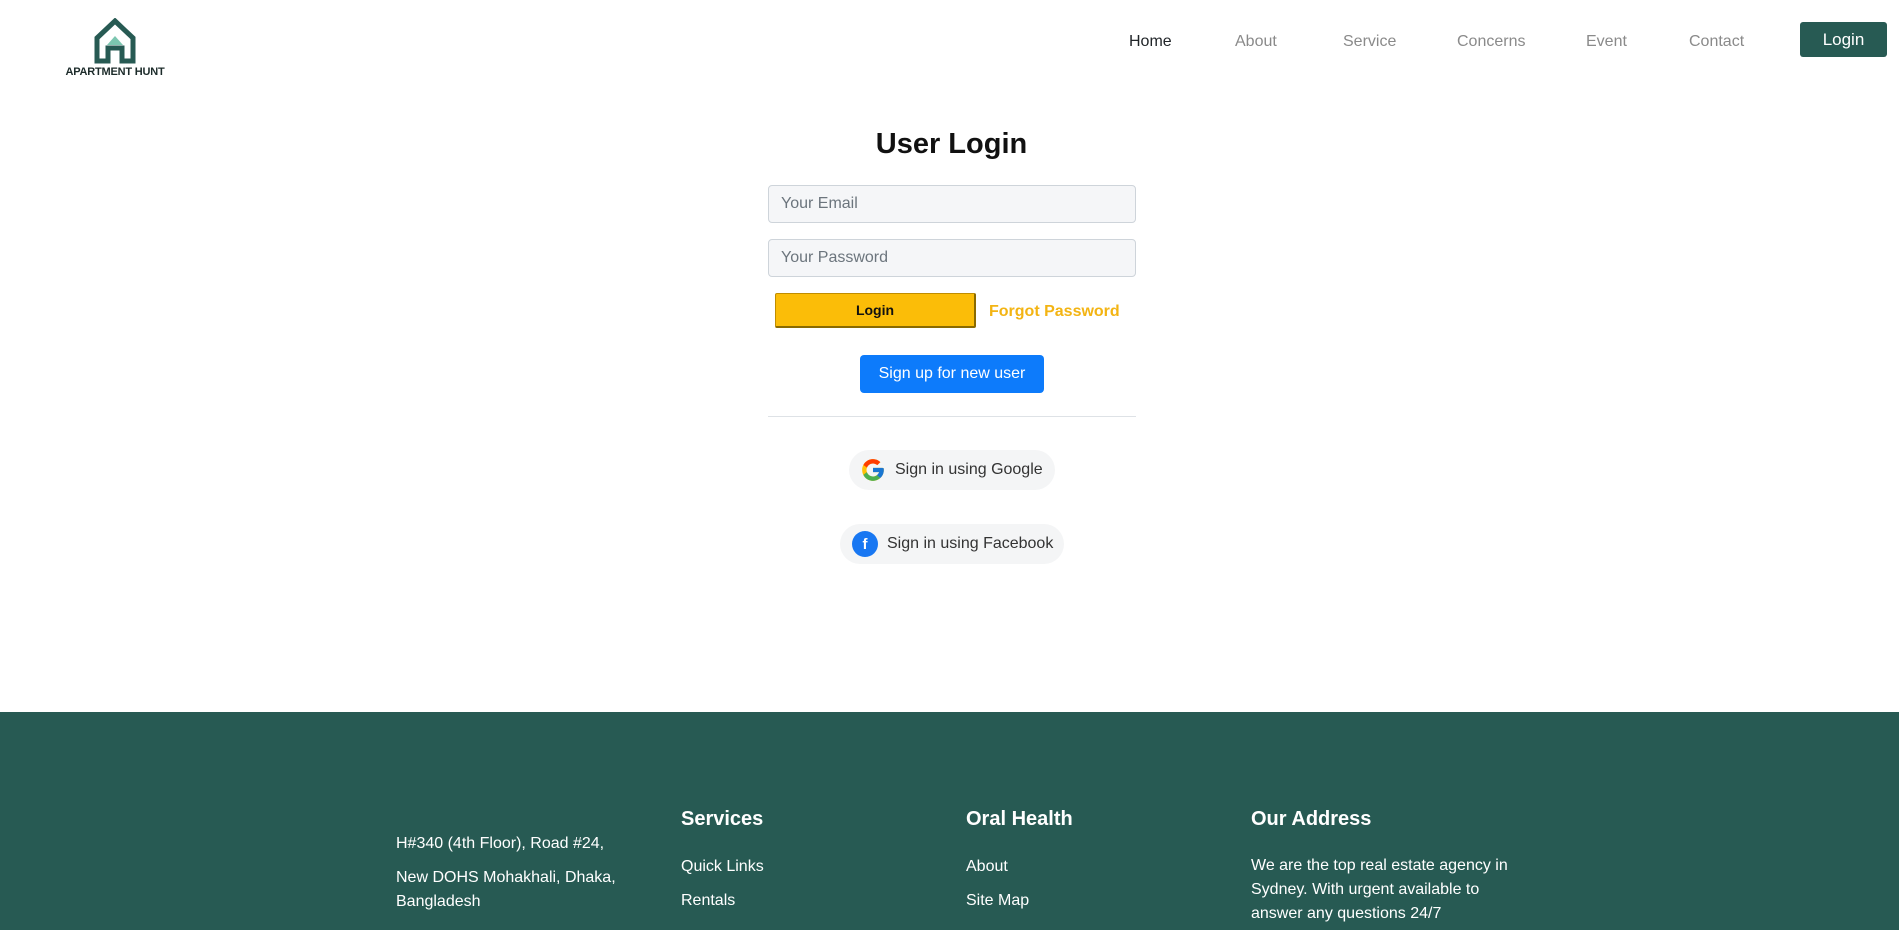 This screenshot has height=930, width=1899. Describe the element at coordinates (1606, 42) in the screenshot. I see `nav-event: Event` at that location.